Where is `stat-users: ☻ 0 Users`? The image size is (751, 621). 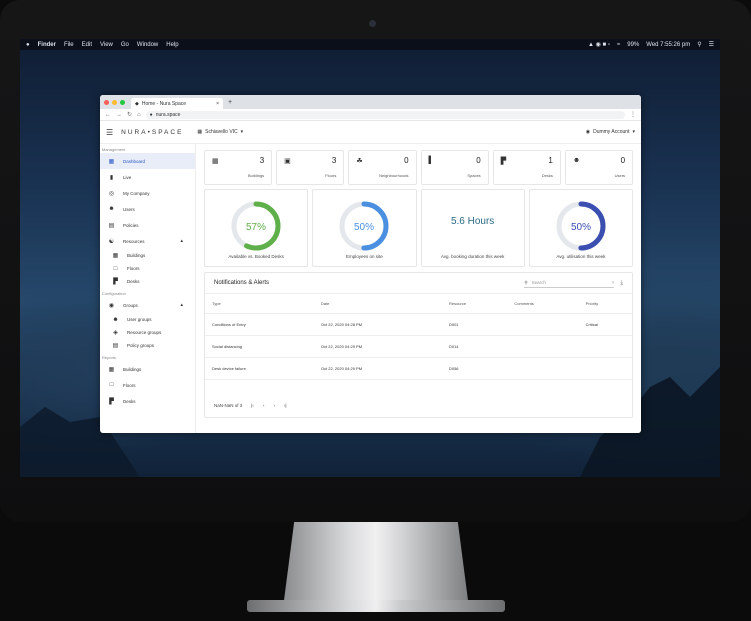
stat-users: ☻ 0 Users is located at coordinates (599, 167).